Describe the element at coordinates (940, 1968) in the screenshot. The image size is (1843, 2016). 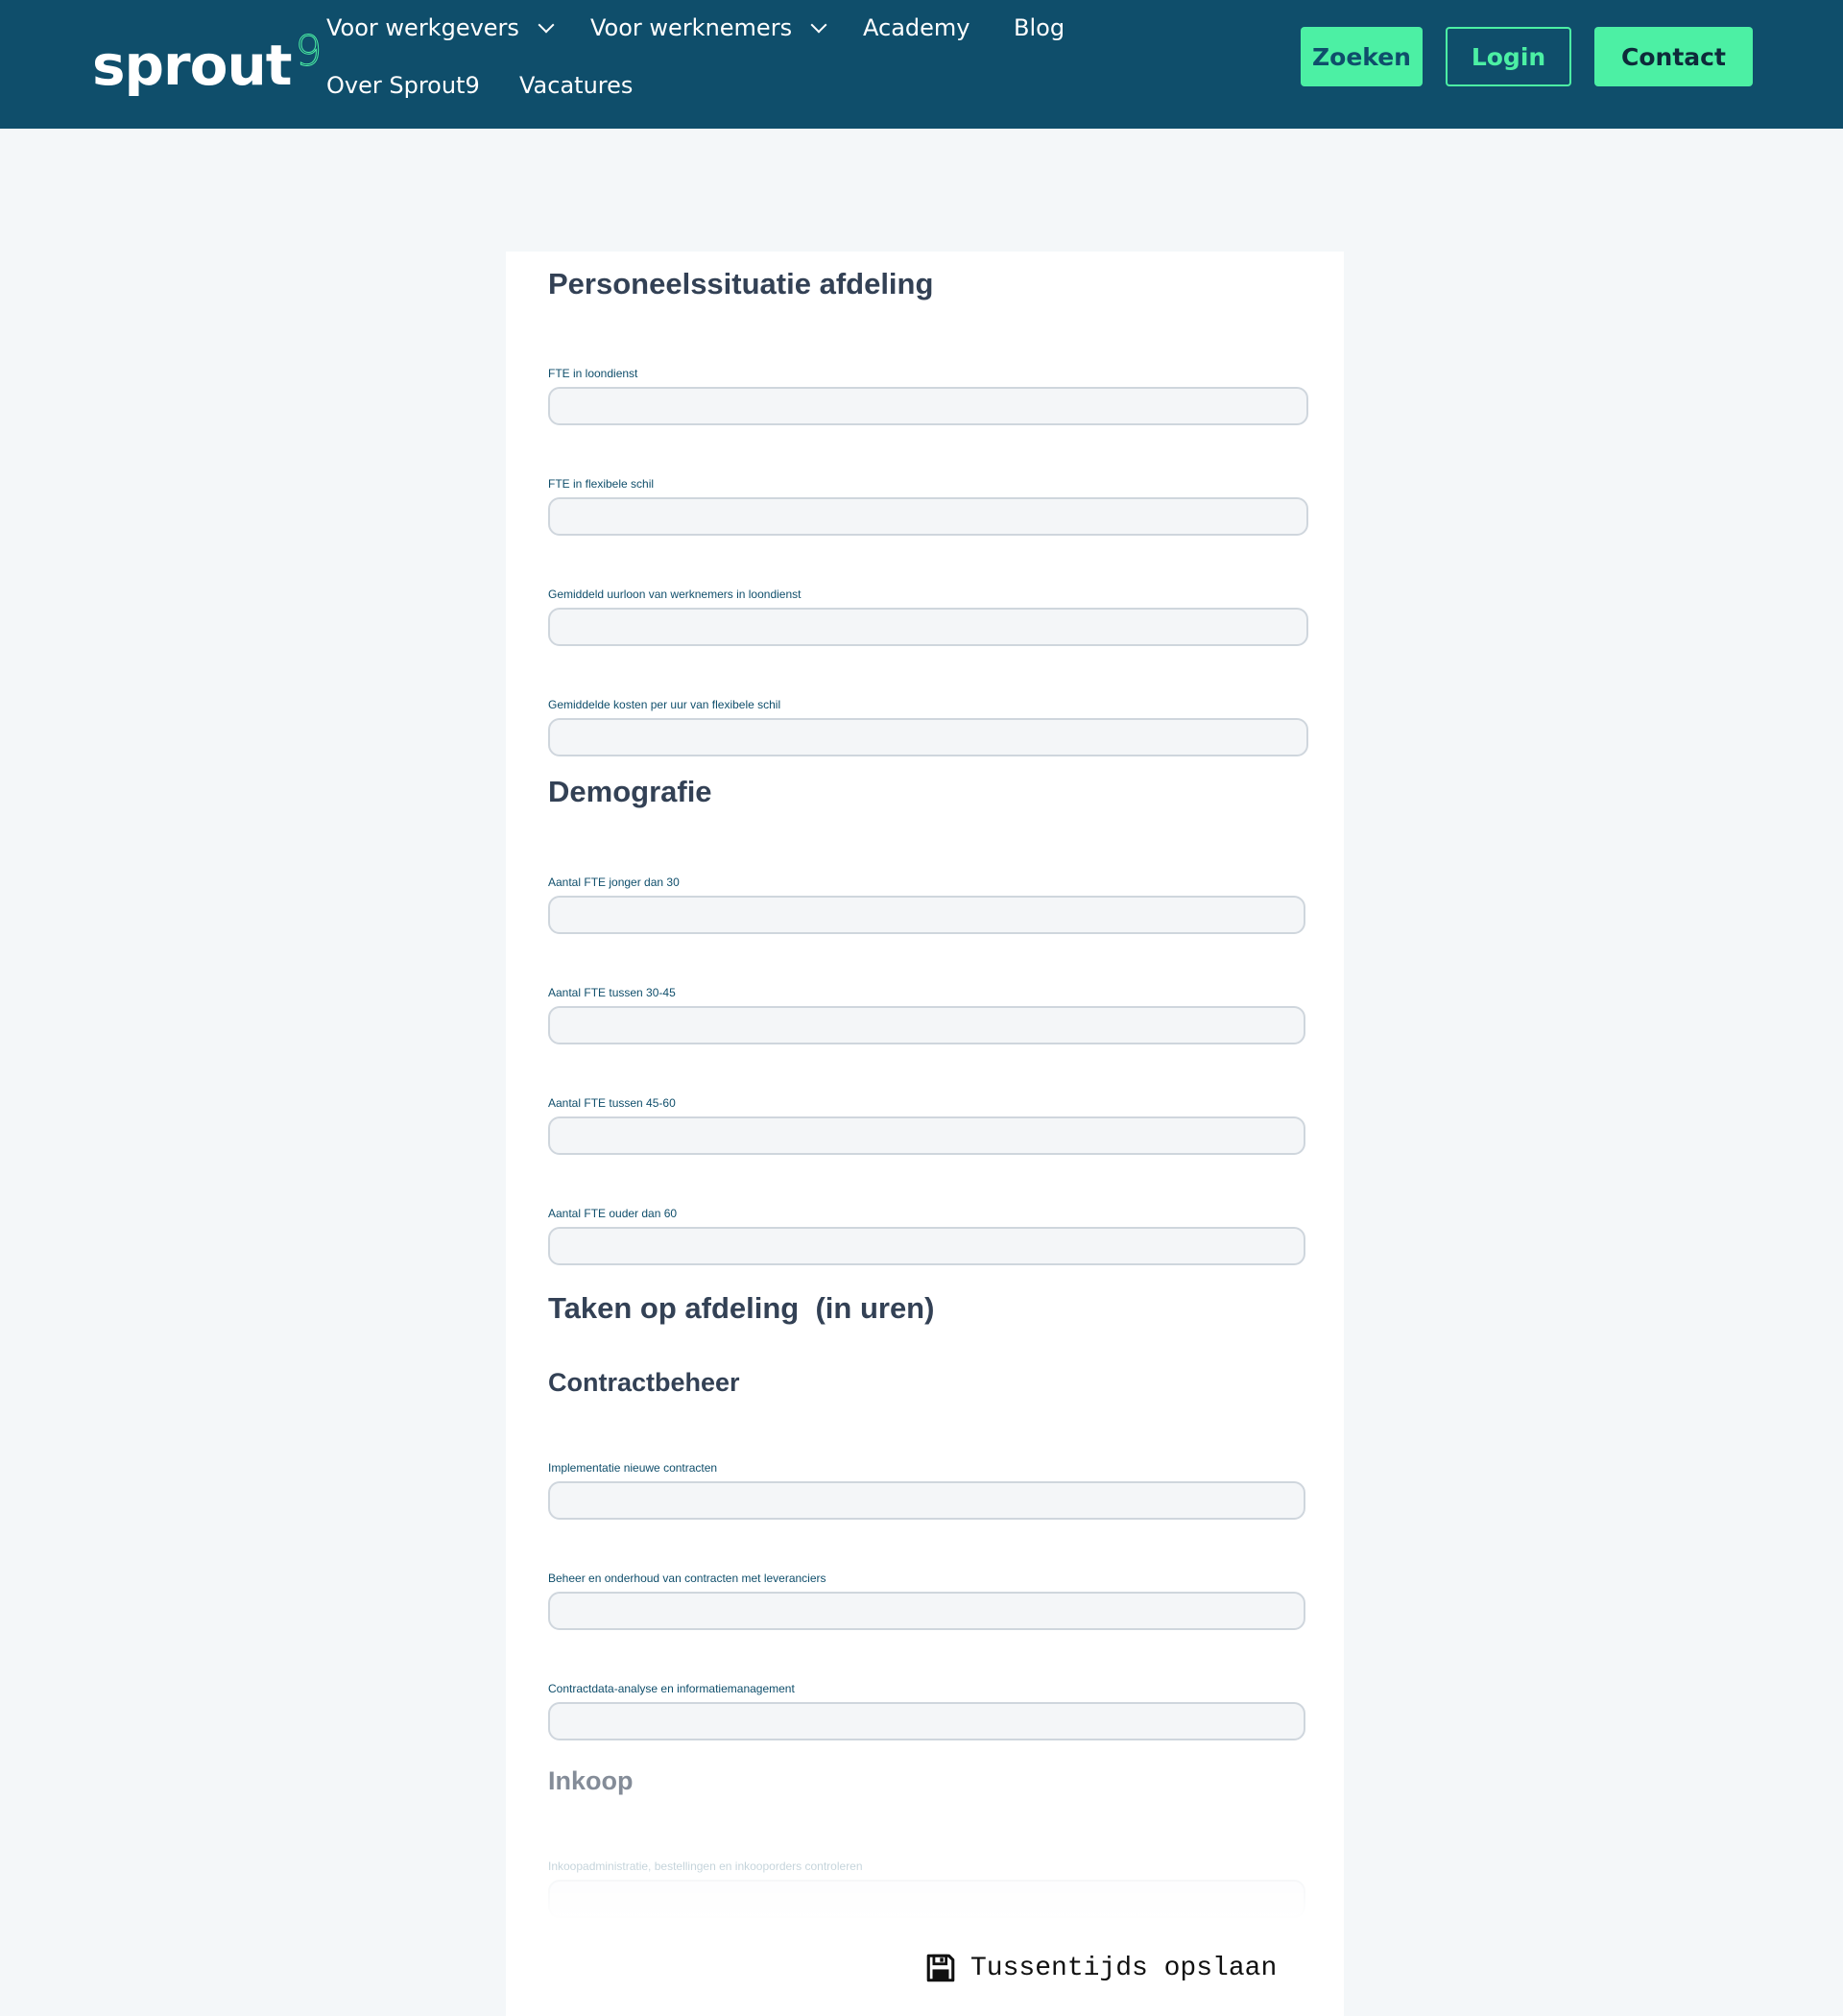
I see `floppy-disk-icon` at that location.